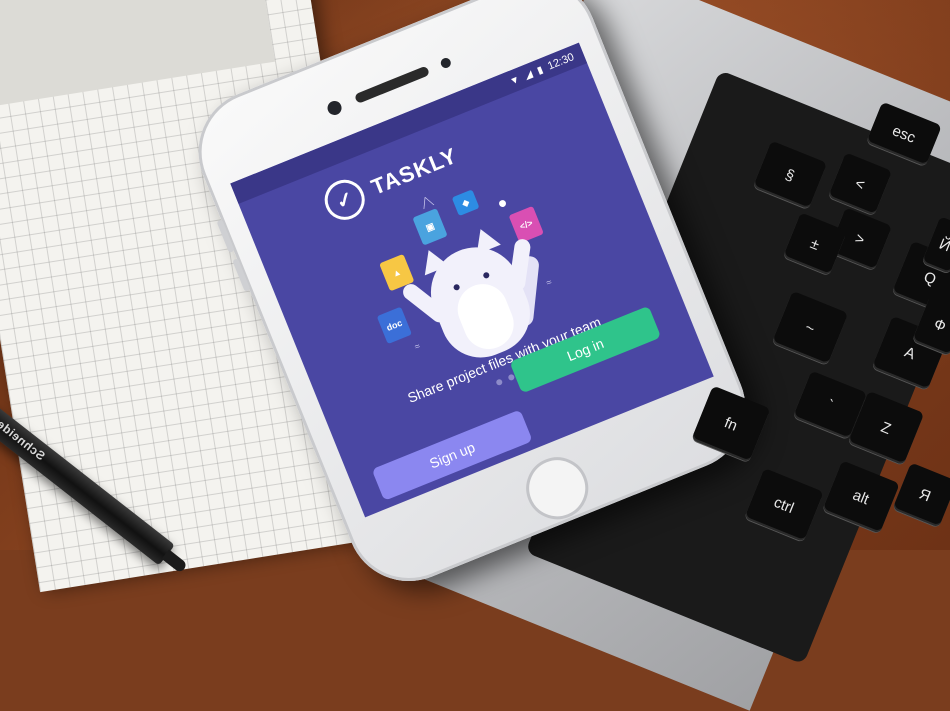  What do you see at coordinates (528, 75) in the screenshot?
I see `signal-icon: ◢` at bounding box center [528, 75].